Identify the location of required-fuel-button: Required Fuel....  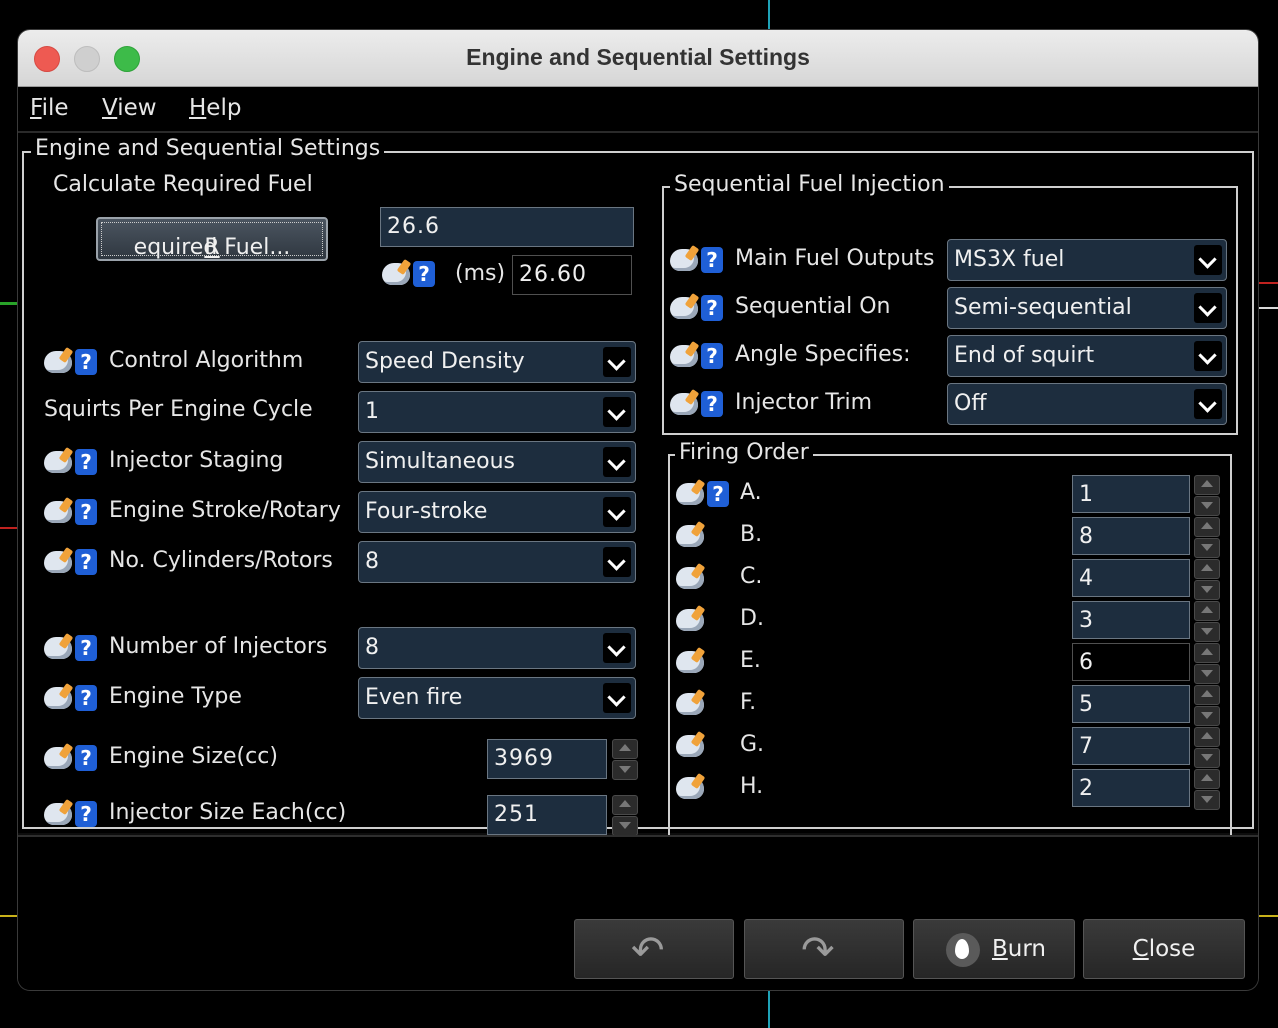
(212, 239).